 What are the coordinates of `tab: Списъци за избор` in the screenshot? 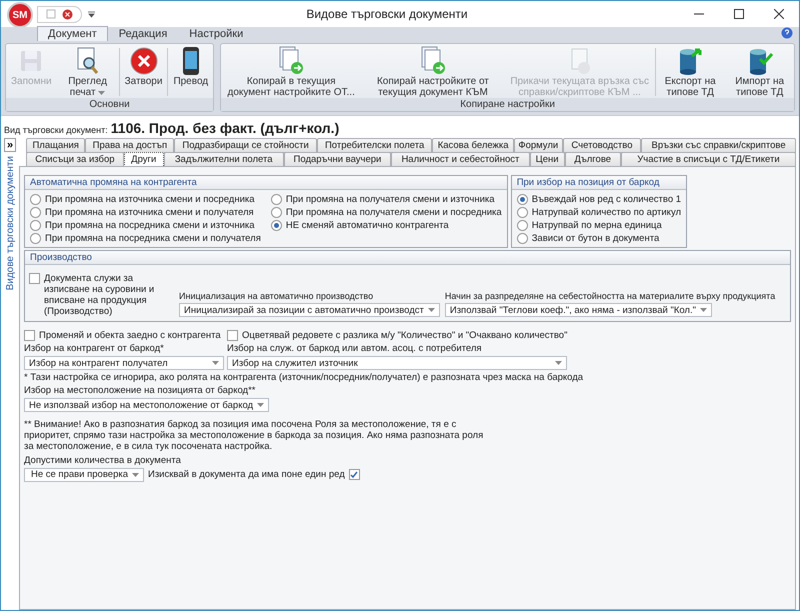 It's located at (75, 159).